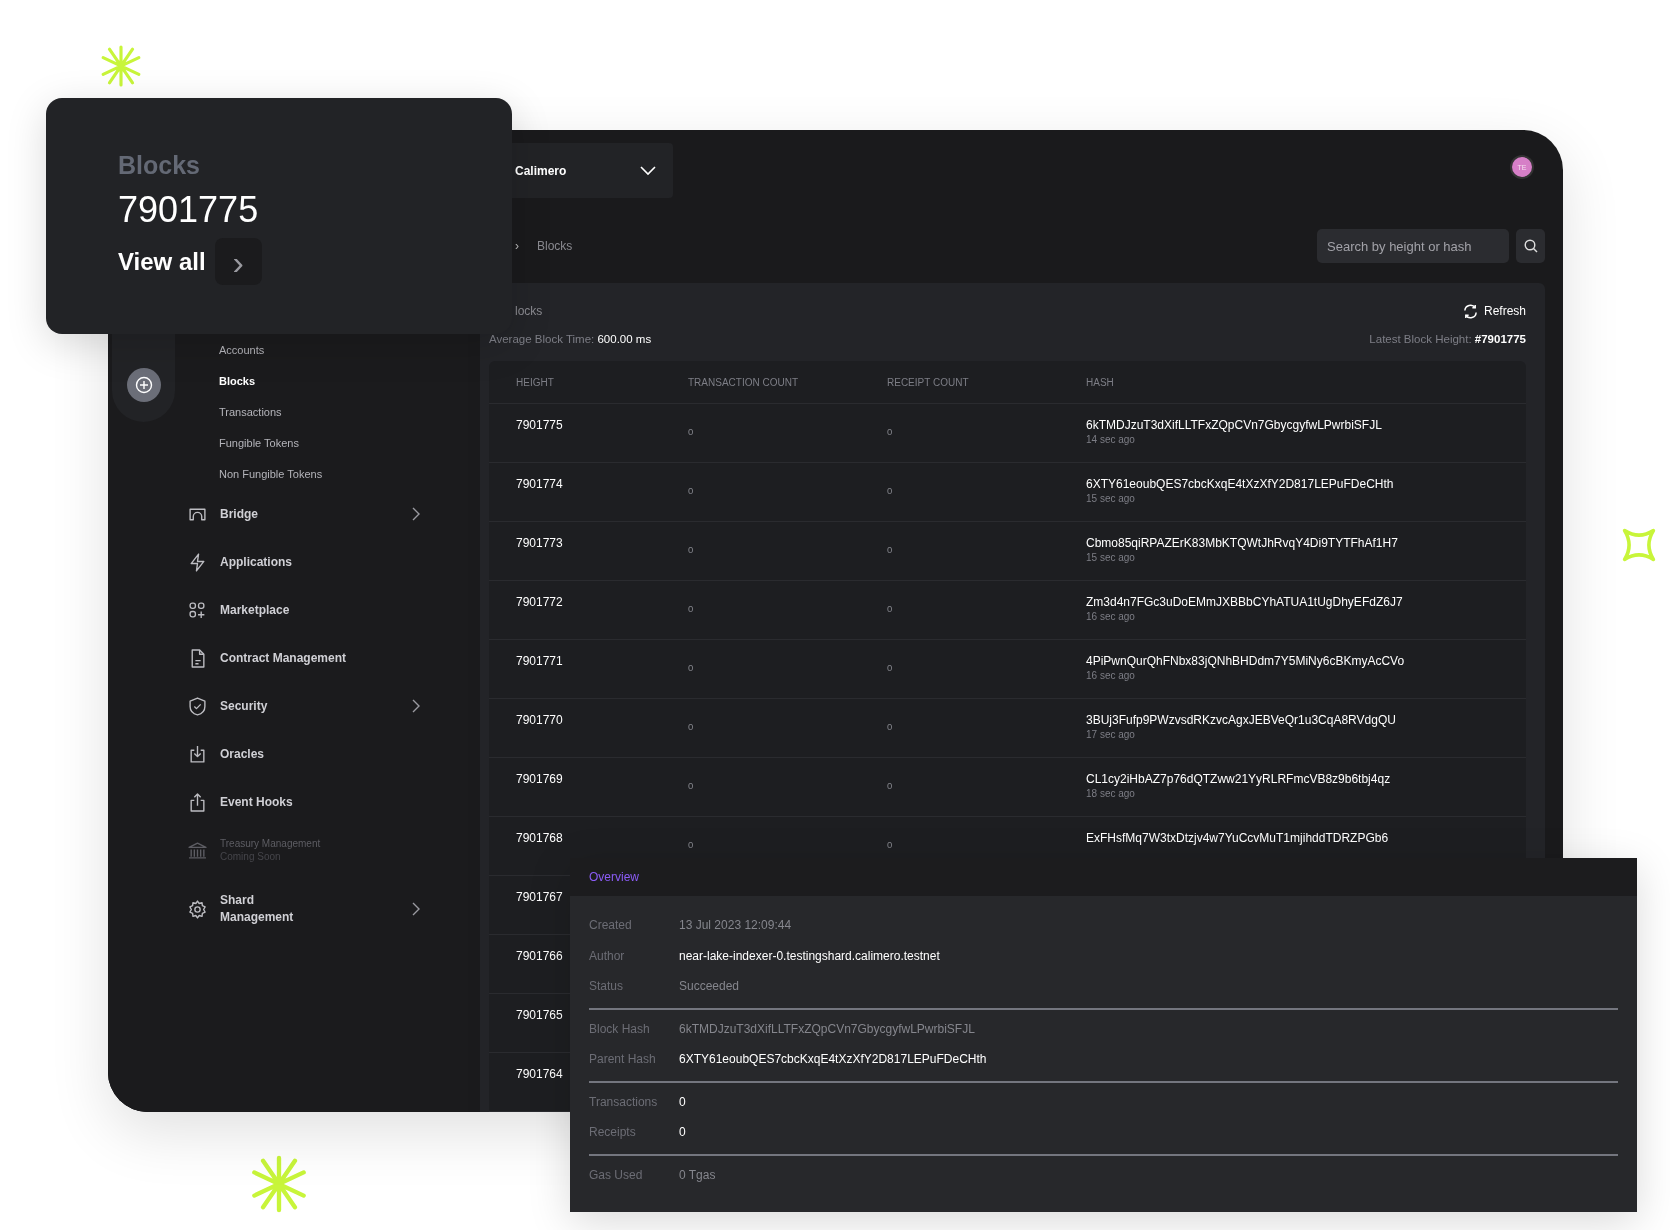 This screenshot has height=1230, width=1670. I want to click on refresh-icon, so click(1470, 311).